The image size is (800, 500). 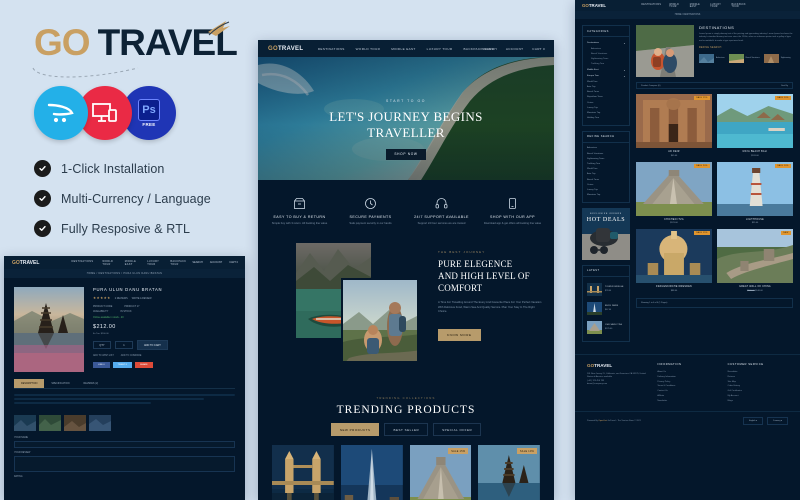 What do you see at coordinates (784, 86) in the screenshot?
I see `sort-by-select: Sort By` at bounding box center [784, 86].